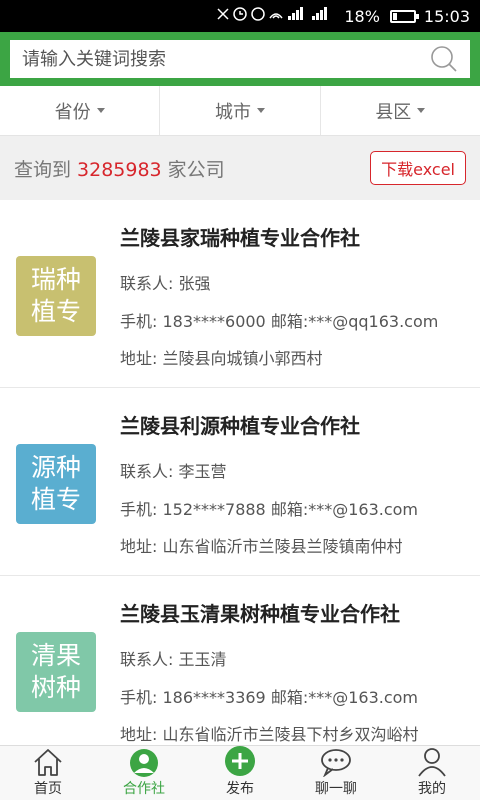 Image resolution: width=480 pixels, height=800 pixels. What do you see at coordinates (55, 279) in the screenshot?
I see `logo-line: 瑞种` at bounding box center [55, 279].